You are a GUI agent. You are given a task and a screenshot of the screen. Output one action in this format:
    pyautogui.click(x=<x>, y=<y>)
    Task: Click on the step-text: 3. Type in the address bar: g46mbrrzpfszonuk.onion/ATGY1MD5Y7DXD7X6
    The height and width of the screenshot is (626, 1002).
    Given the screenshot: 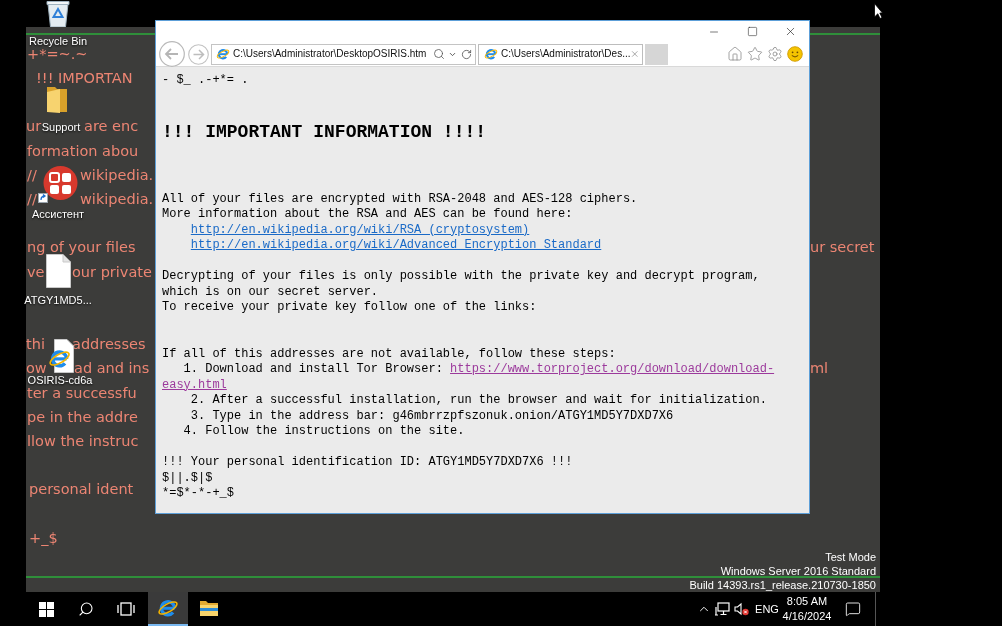 What is the action you would take?
    pyautogui.click(x=432, y=416)
    